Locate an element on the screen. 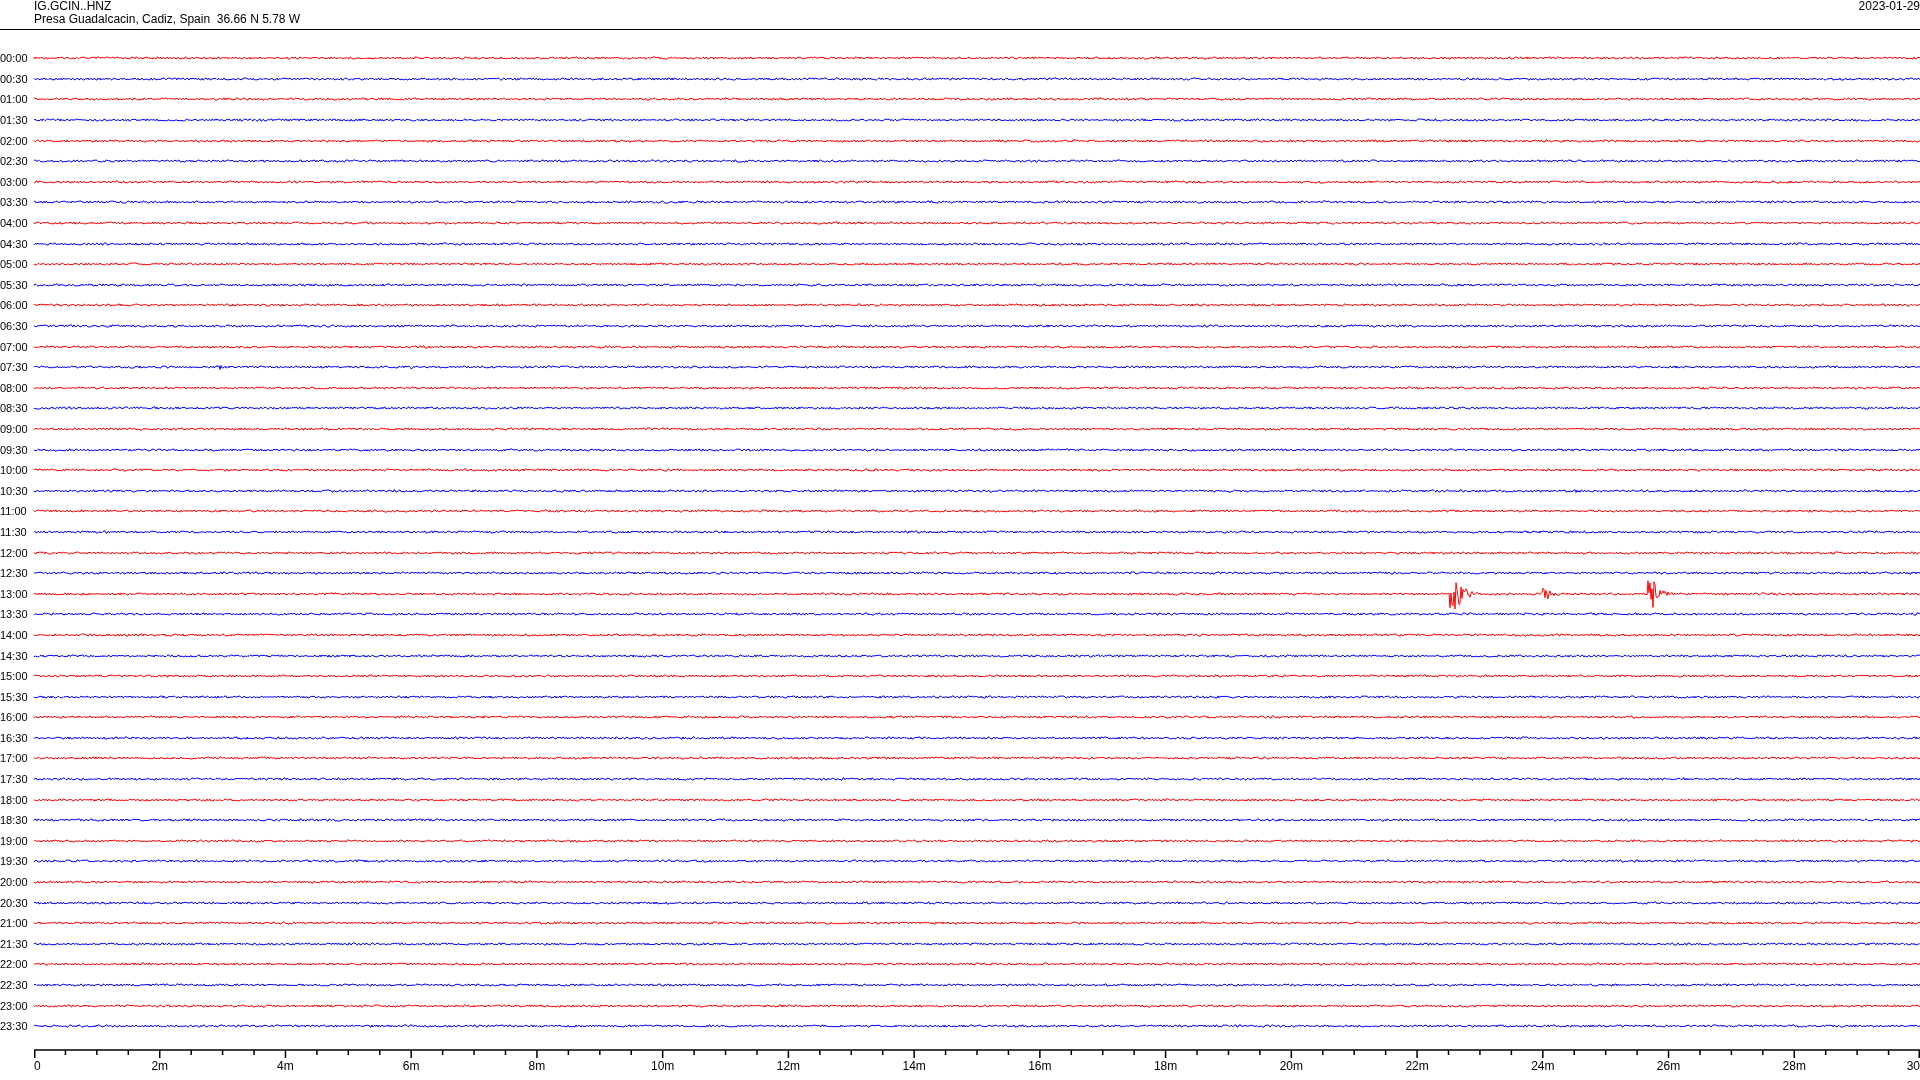 Image resolution: width=1920 pixels, height=1080 pixels. hour-label: 20:00 is located at coordinates (14, 882).